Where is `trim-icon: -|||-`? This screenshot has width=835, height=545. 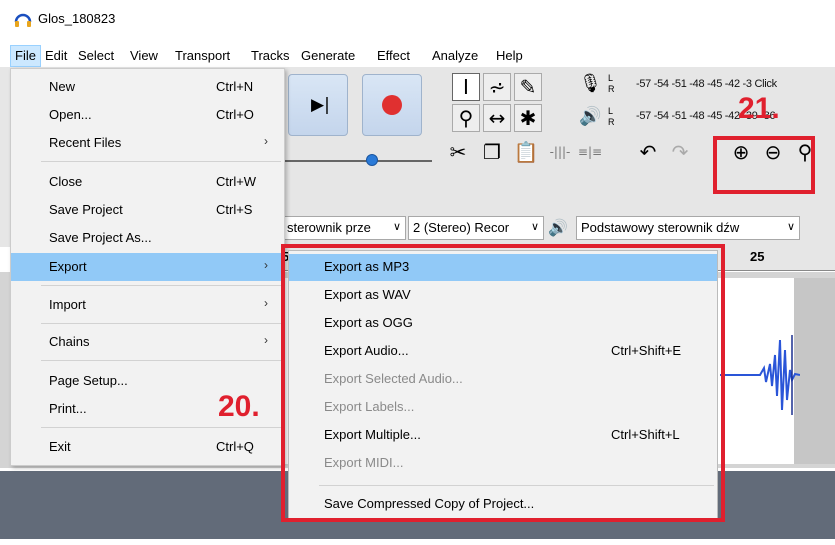 trim-icon: -|||- is located at coordinates (560, 152).